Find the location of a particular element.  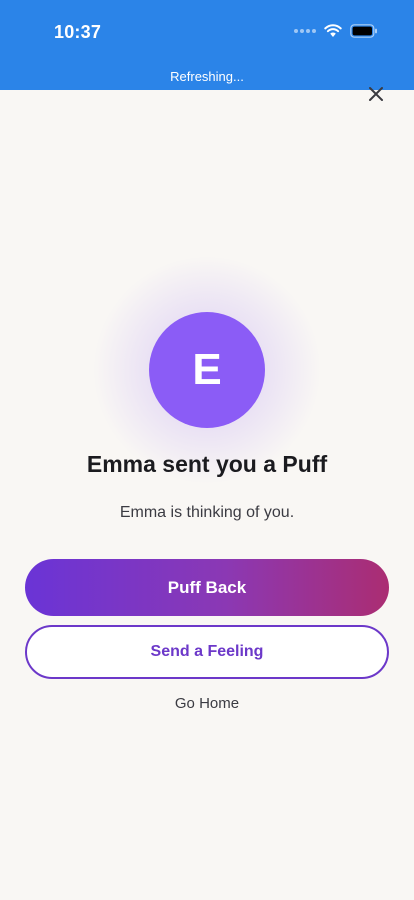

go-home-link: Go Home is located at coordinates (207, 703).